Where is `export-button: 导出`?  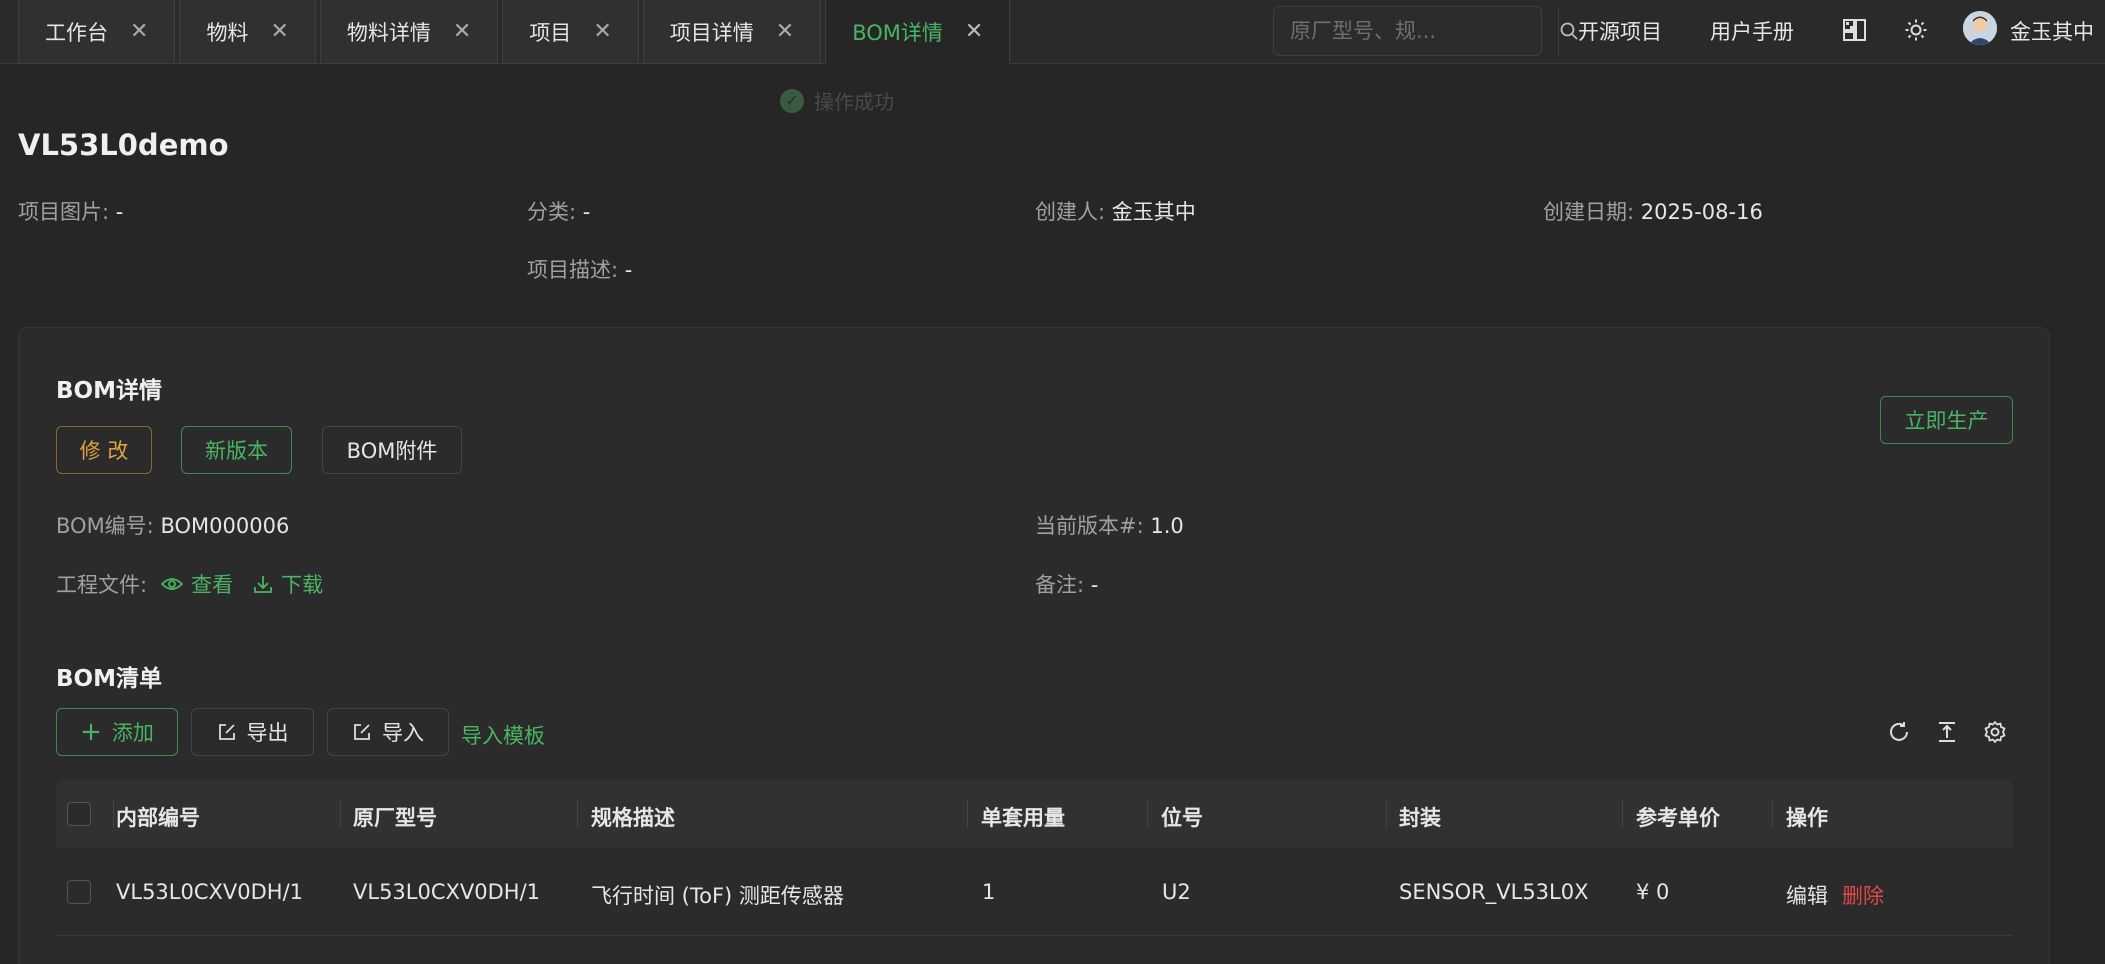
export-button: 导出 is located at coordinates (252, 732).